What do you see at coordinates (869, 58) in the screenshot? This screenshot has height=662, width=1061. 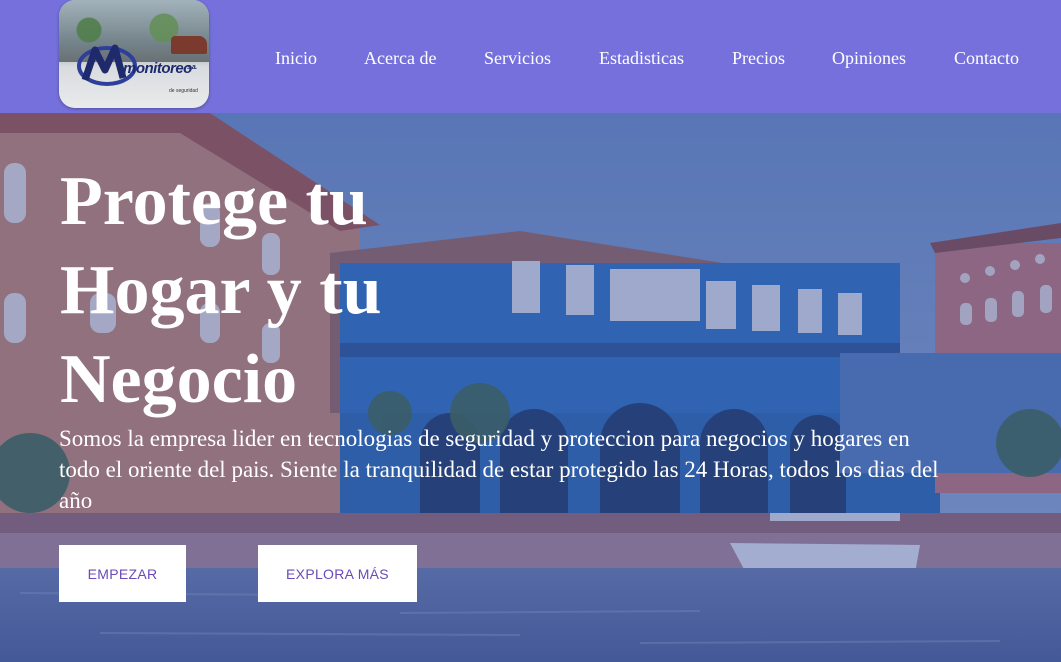 I see `nav-link-opiniones: Opiniones` at bounding box center [869, 58].